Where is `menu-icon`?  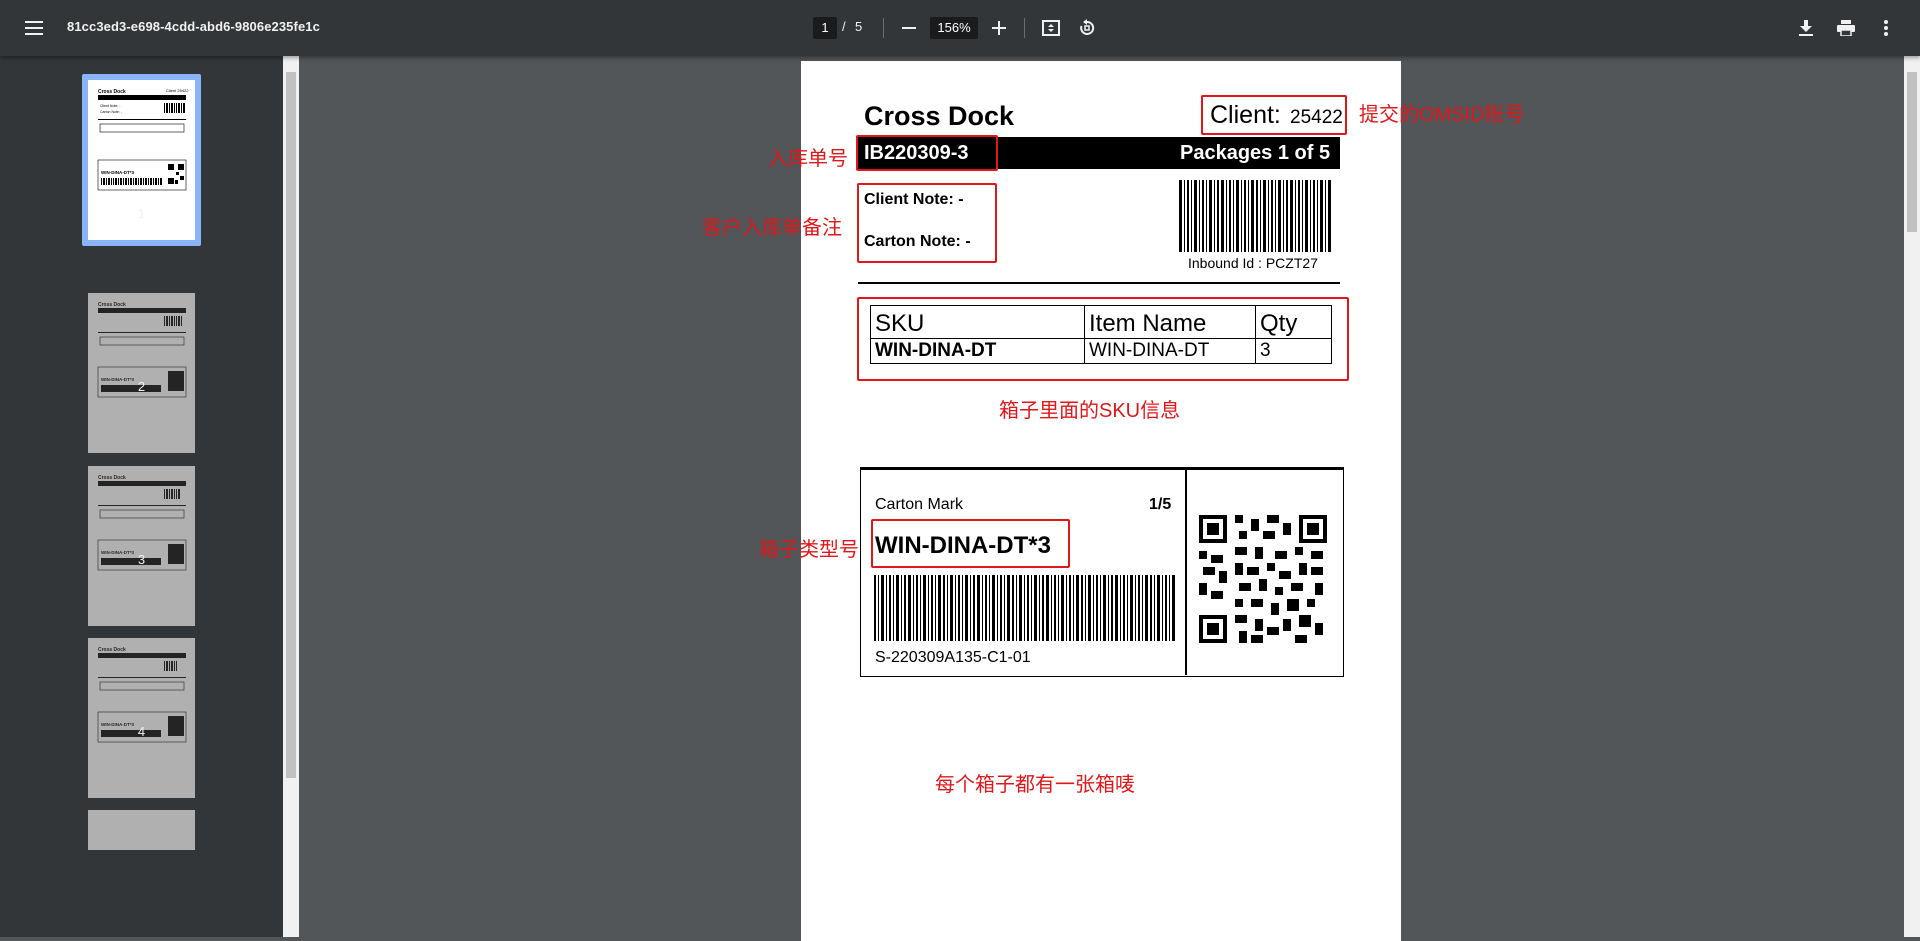
menu-icon is located at coordinates (34, 28).